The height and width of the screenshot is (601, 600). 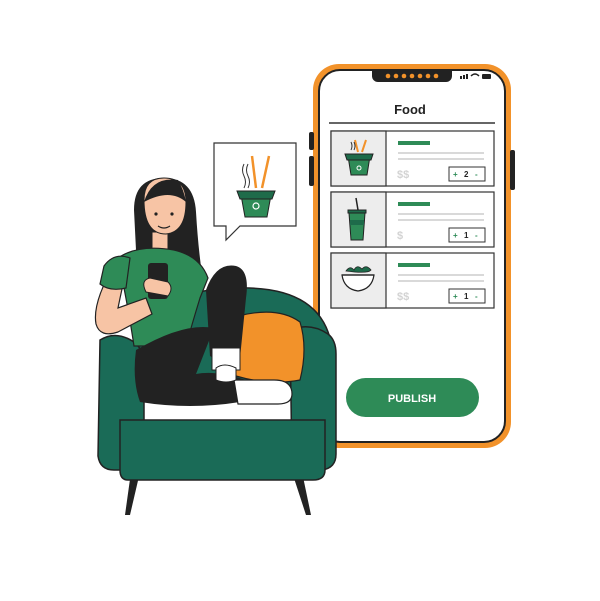 I want to click on publish-label: PUBLISH, so click(x=412, y=399).